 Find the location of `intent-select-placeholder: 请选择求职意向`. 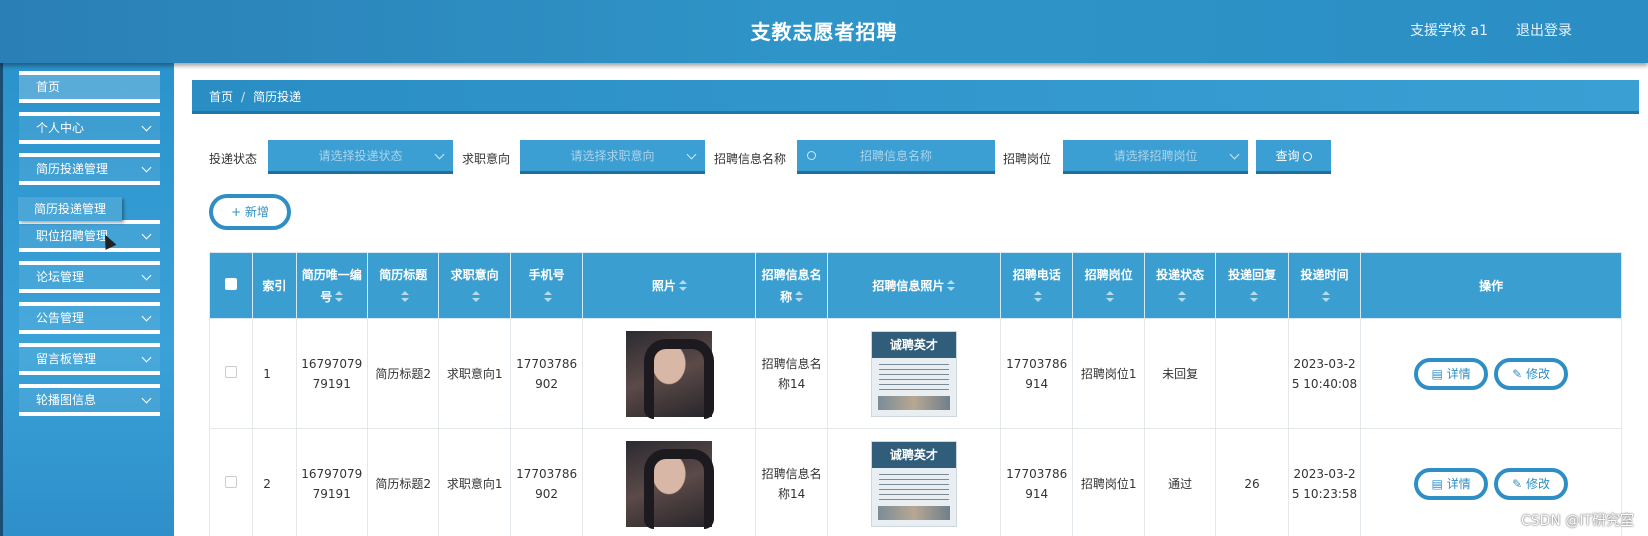

intent-select-placeholder: 请选择求职意向 is located at coordinates (612, 156).